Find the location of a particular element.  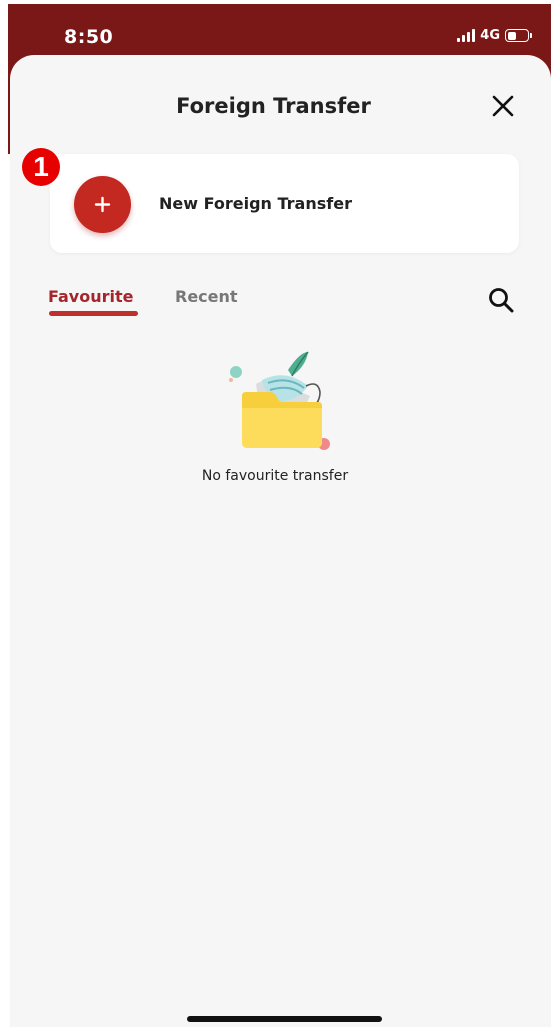

step-badge: 1 is located at coordinates (41, 167).